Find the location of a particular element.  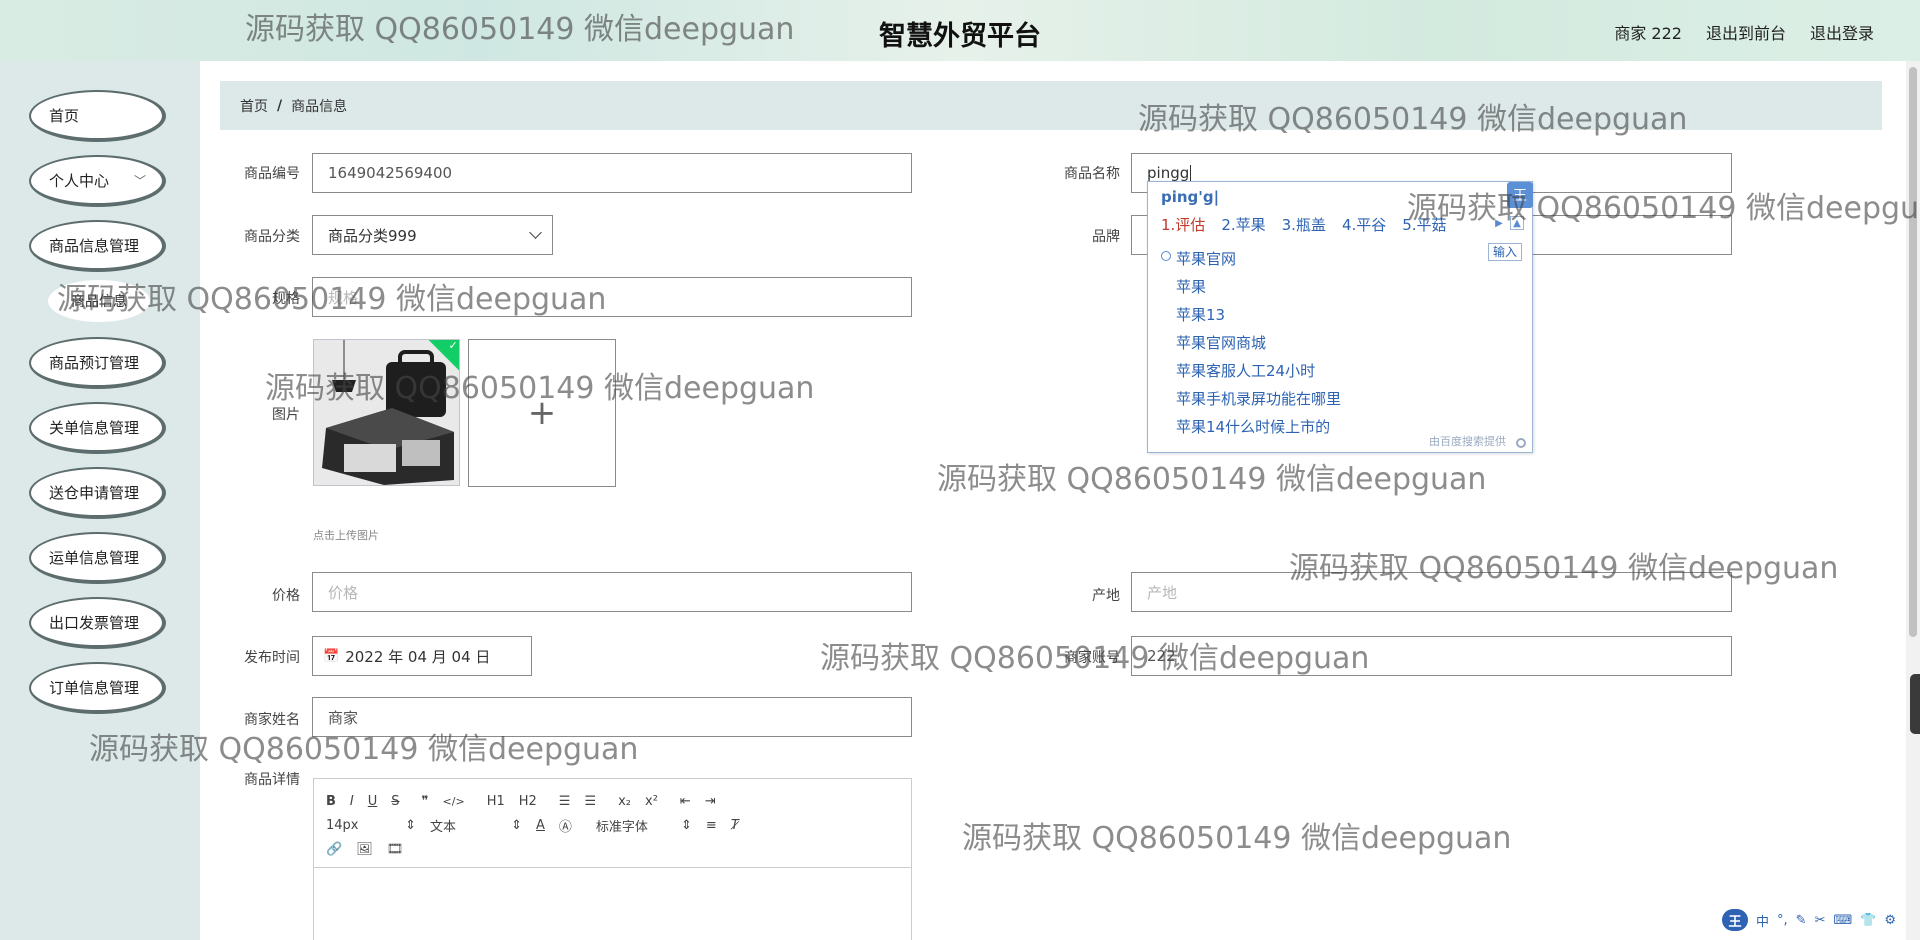

sidebar-subitem-product-info: 商品信息 is located at coordinates (99, 301).